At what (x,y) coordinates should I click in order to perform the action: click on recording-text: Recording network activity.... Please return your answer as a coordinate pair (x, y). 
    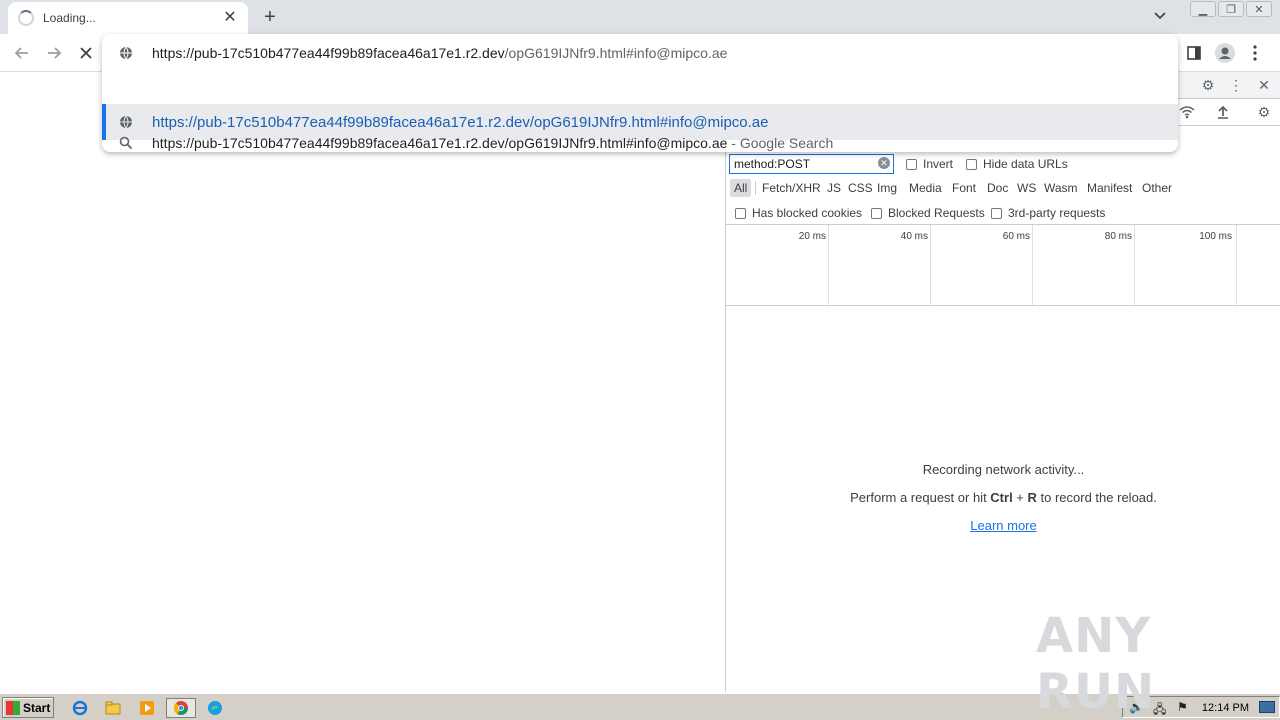
    Looking at the image, I should click on (1003, 469).